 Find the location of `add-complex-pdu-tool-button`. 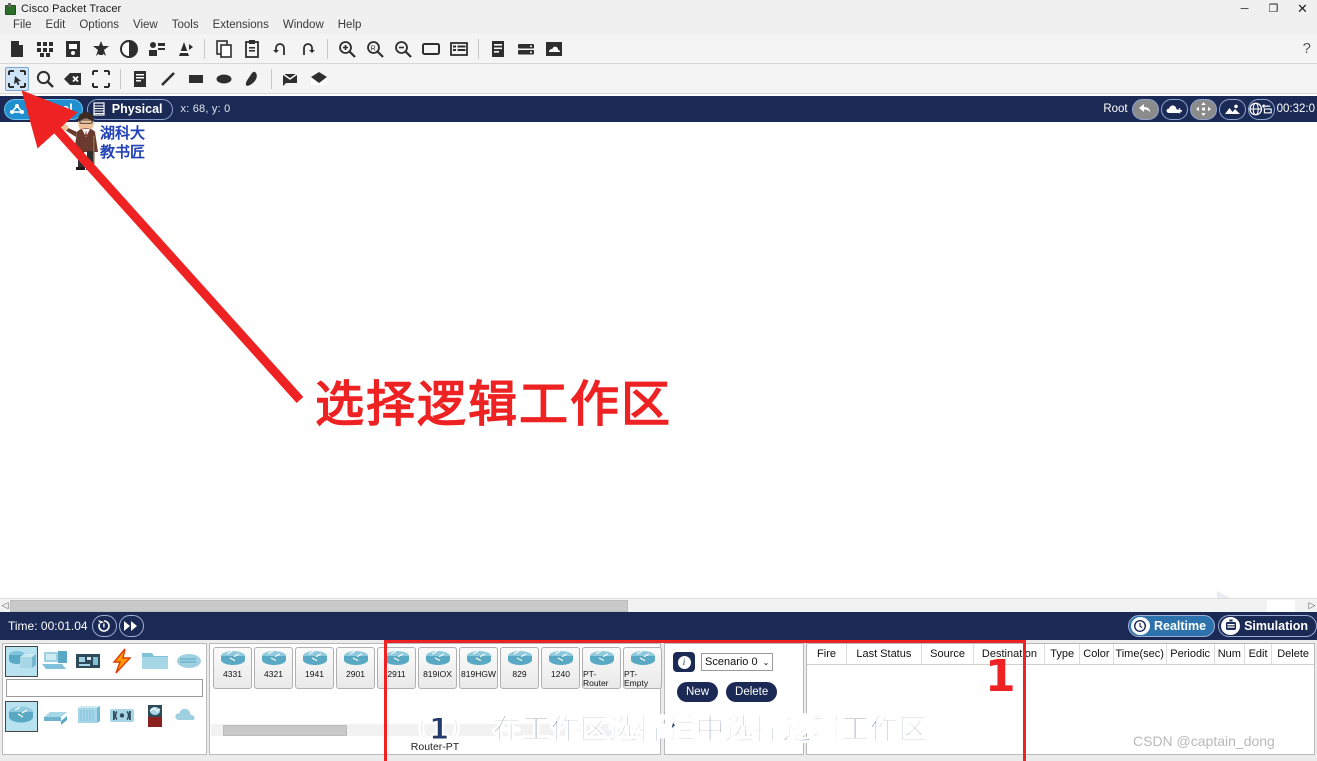

add-complex-pdu-tool-button is located at coordinates (319, 79).